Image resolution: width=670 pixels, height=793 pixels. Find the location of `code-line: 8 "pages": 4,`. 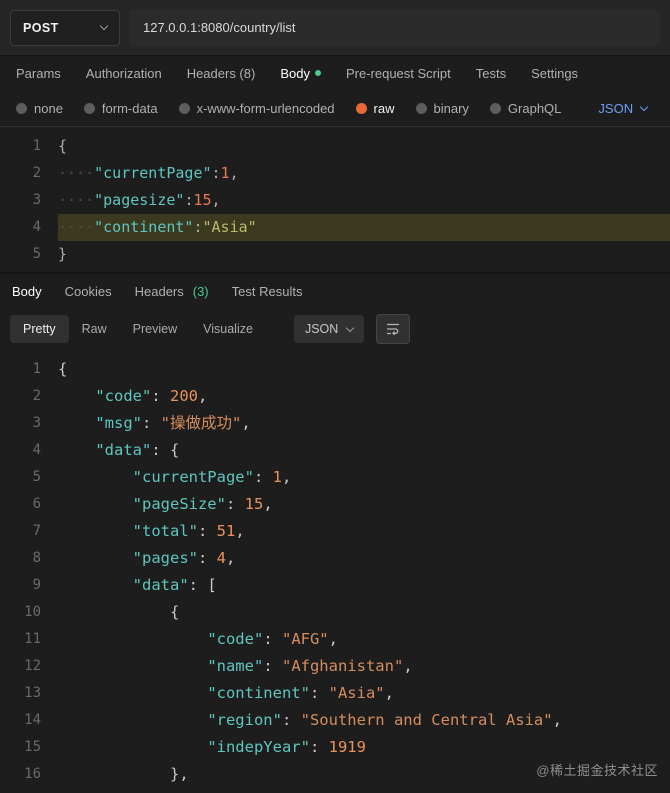

code-line: 8 "pages": 4, is located at coordinates (335, 558).